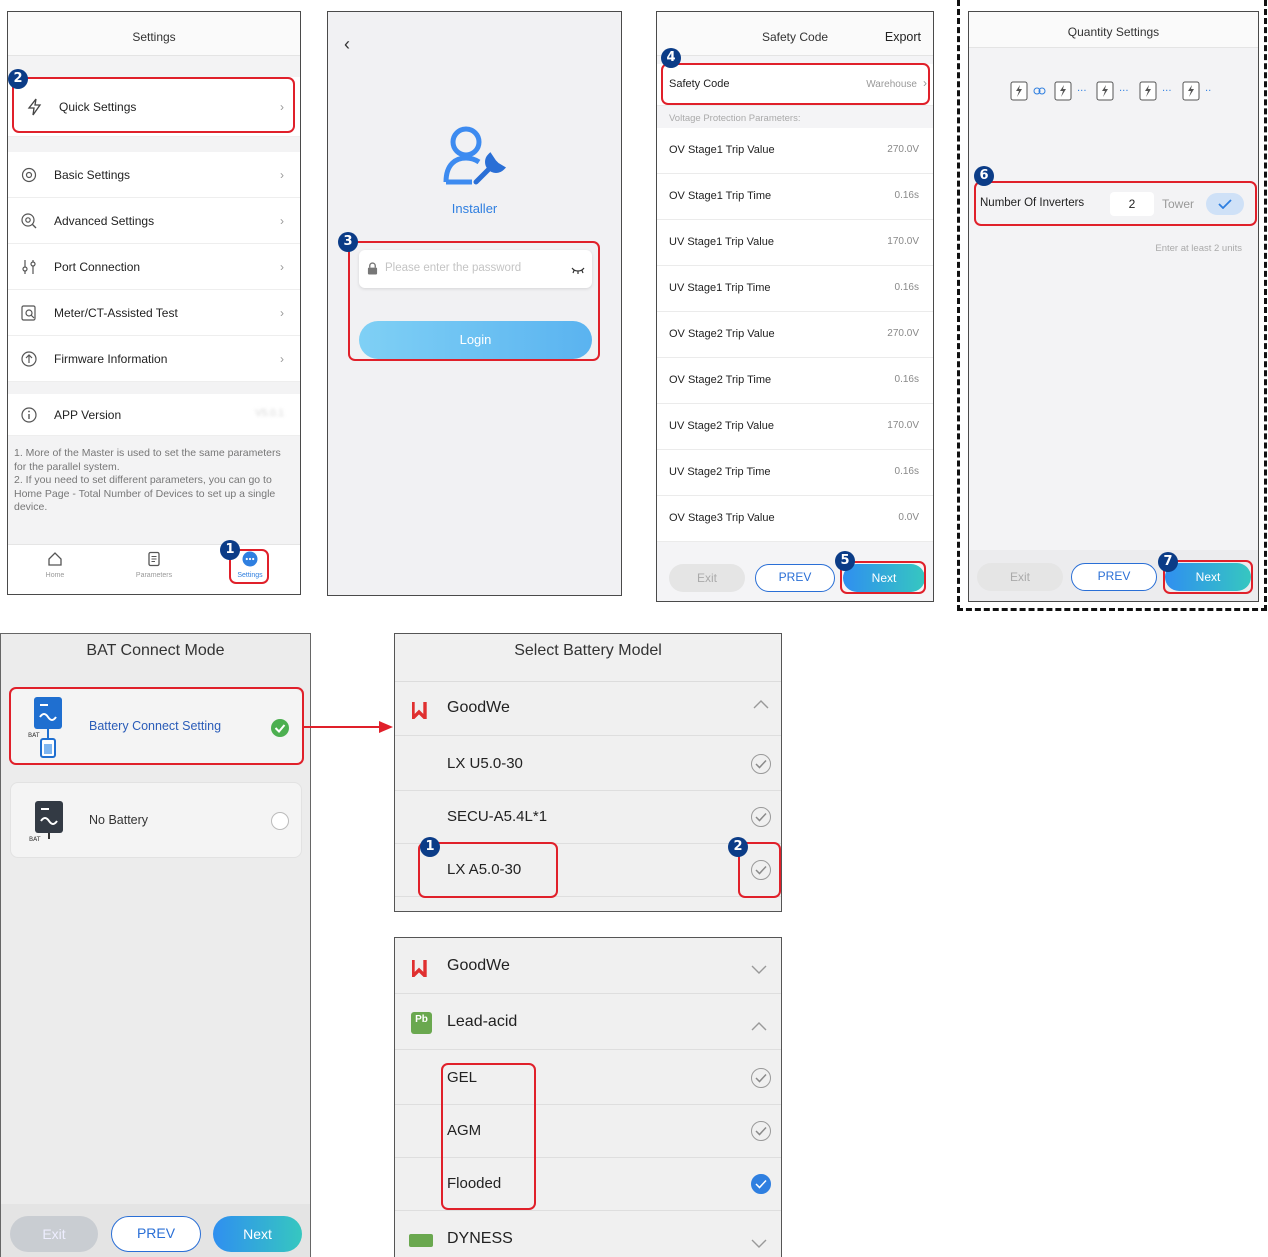 This screenshot has width=1268, height=1257. Describe the element at coordinates (55, 559) in the screenshot. I see `home-icon` at that location.